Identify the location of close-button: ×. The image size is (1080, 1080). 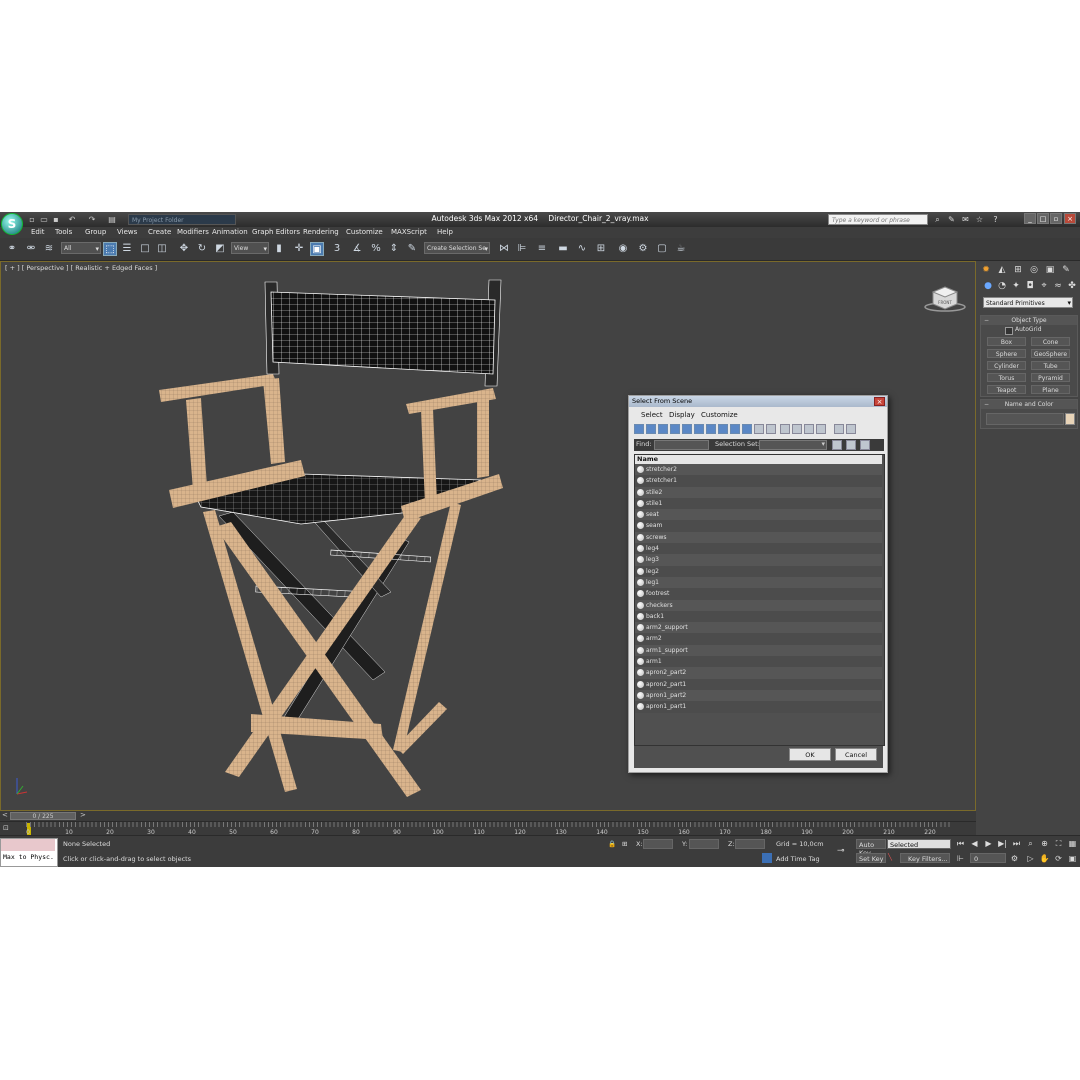
(1070, 218).